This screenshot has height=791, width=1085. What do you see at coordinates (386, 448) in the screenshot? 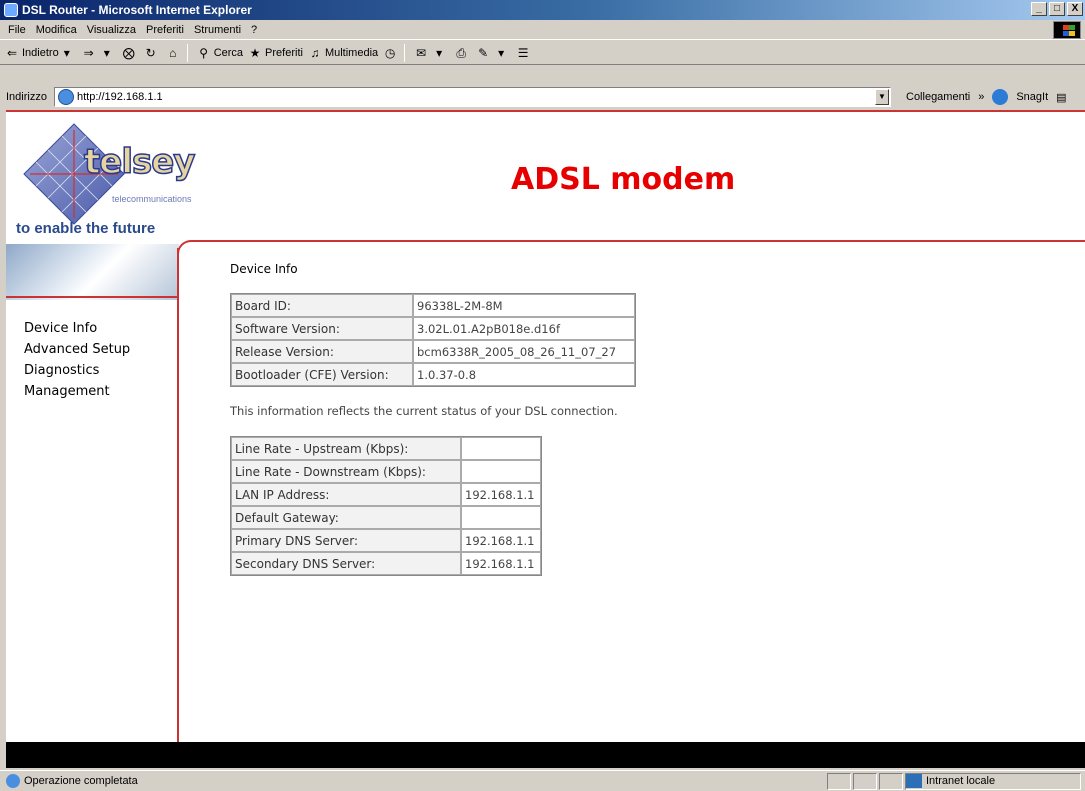
I see `table-row: Line Rate - Upstream (Kbps):` at bounding box center [386, 448].